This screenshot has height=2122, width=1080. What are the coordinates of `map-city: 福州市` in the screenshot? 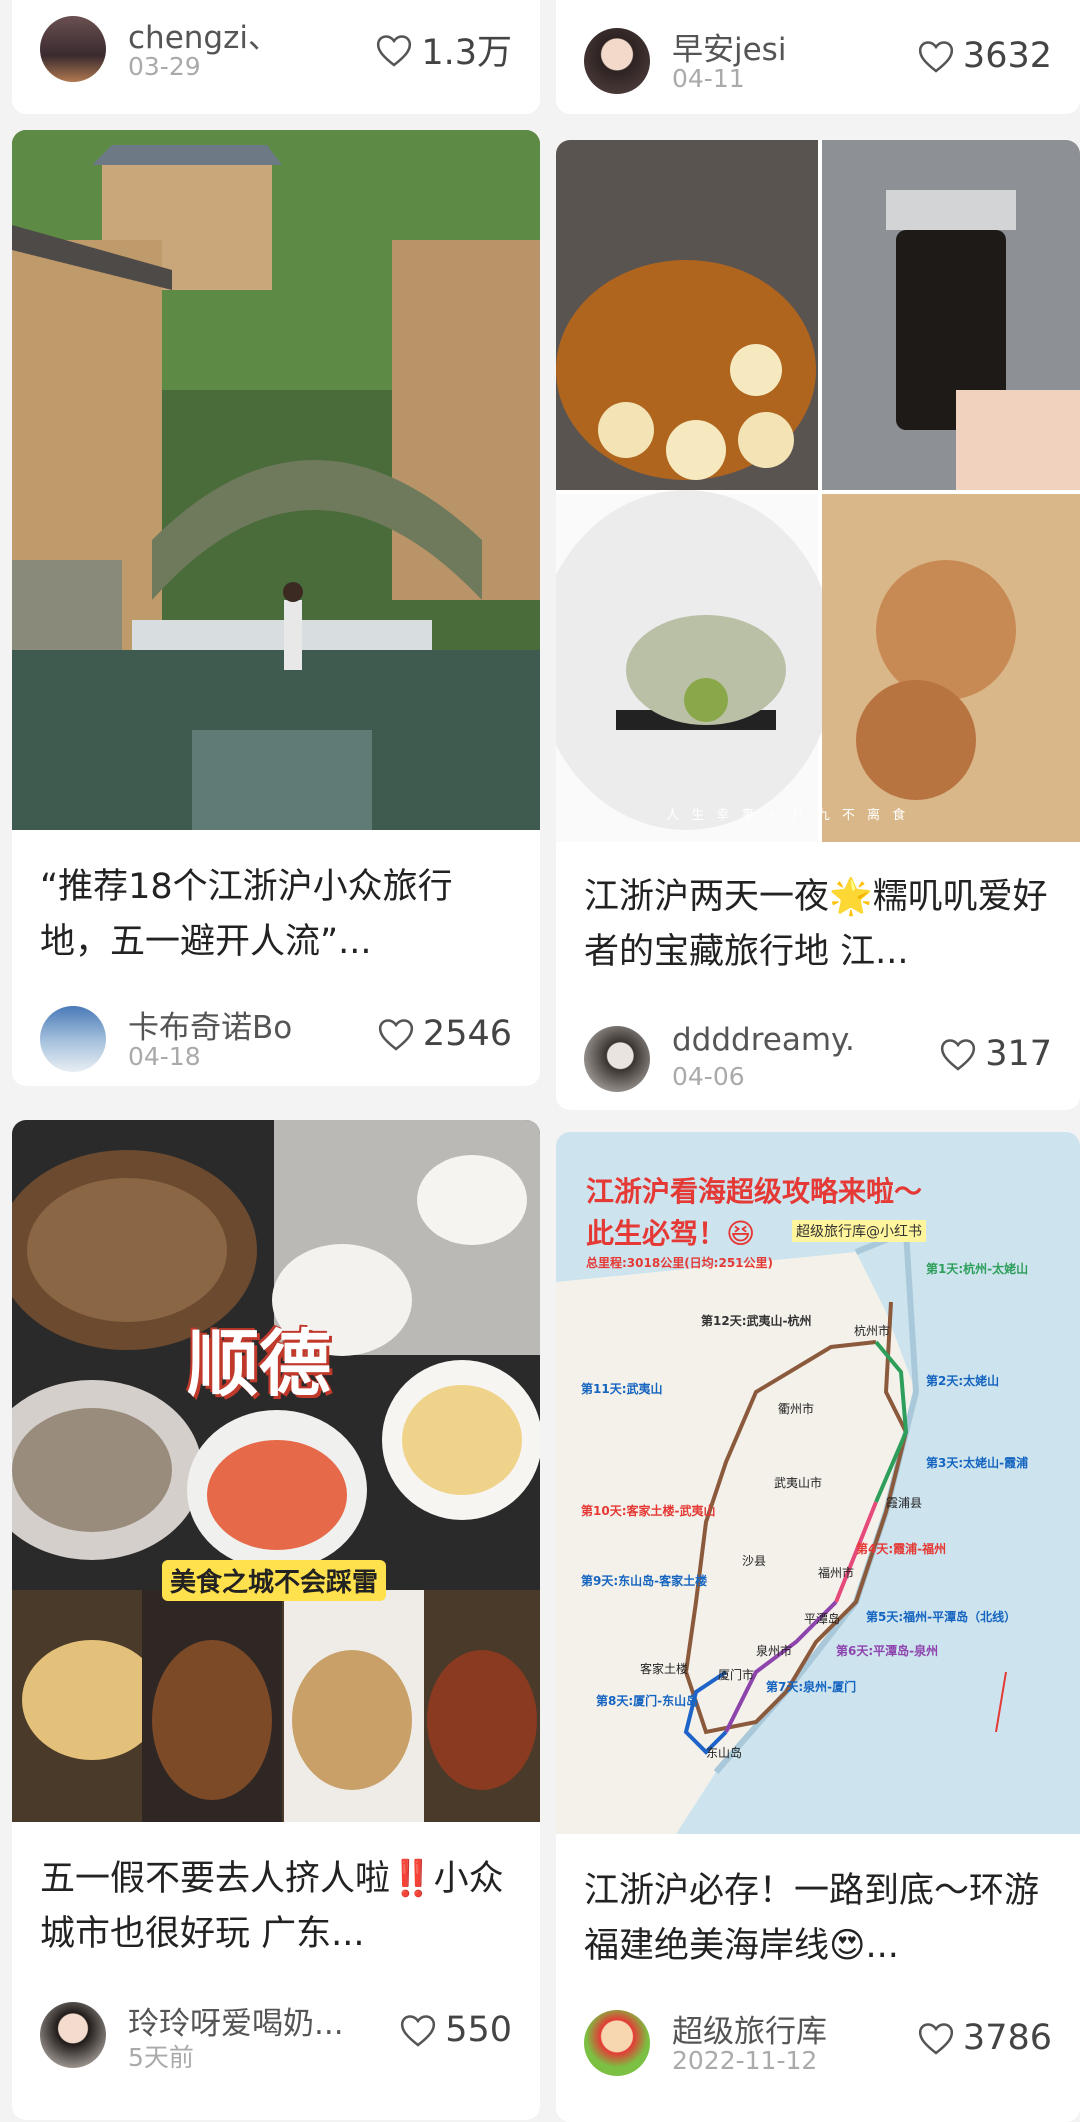 It's located at (836, 1573).